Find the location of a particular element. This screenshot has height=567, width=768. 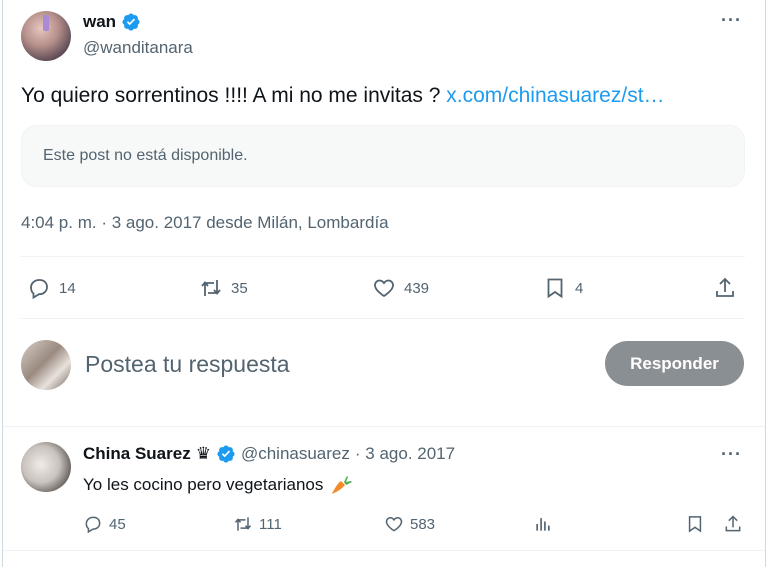

reply-text-body: Yo les cocino pero vegetarianos is located at coordinates (203, 484).